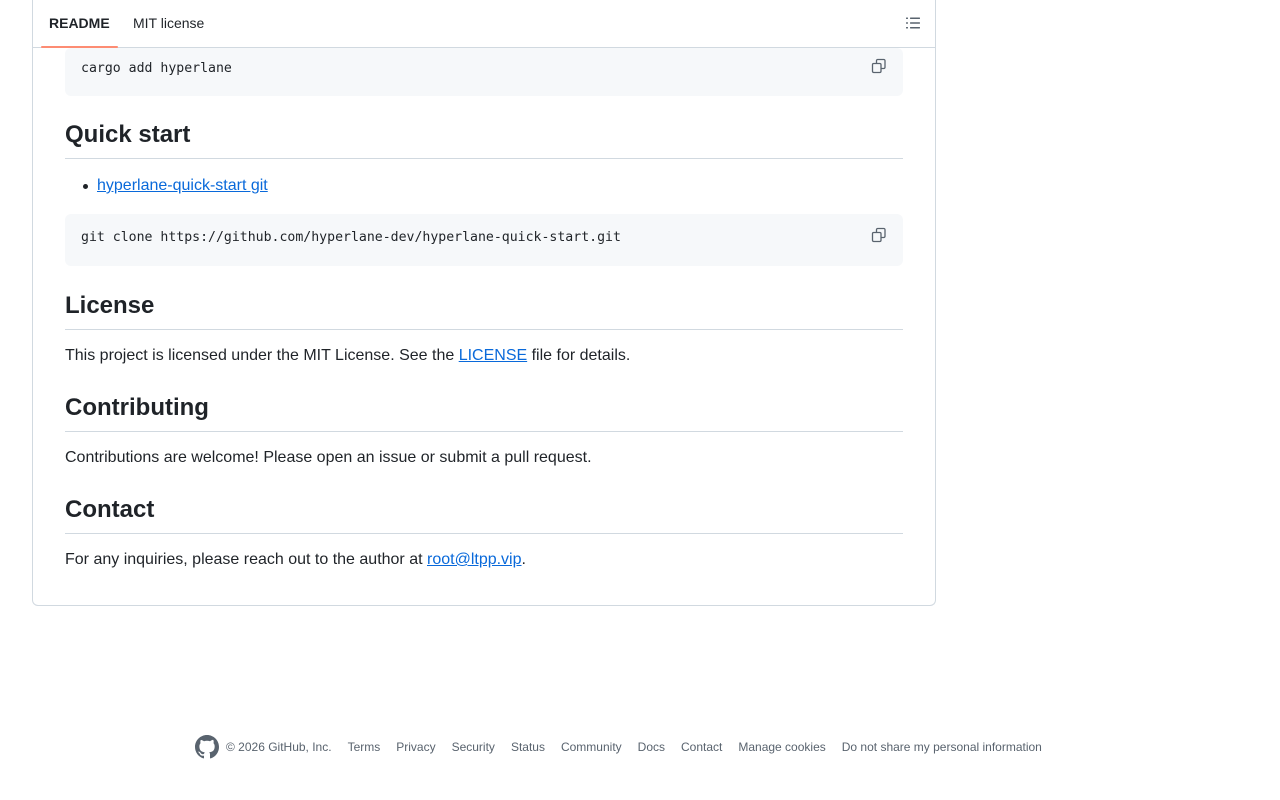 The width and height of the screenshot is (1280, 800). I want to click on install-code: cargo add hyperlane, so click(156, 68).